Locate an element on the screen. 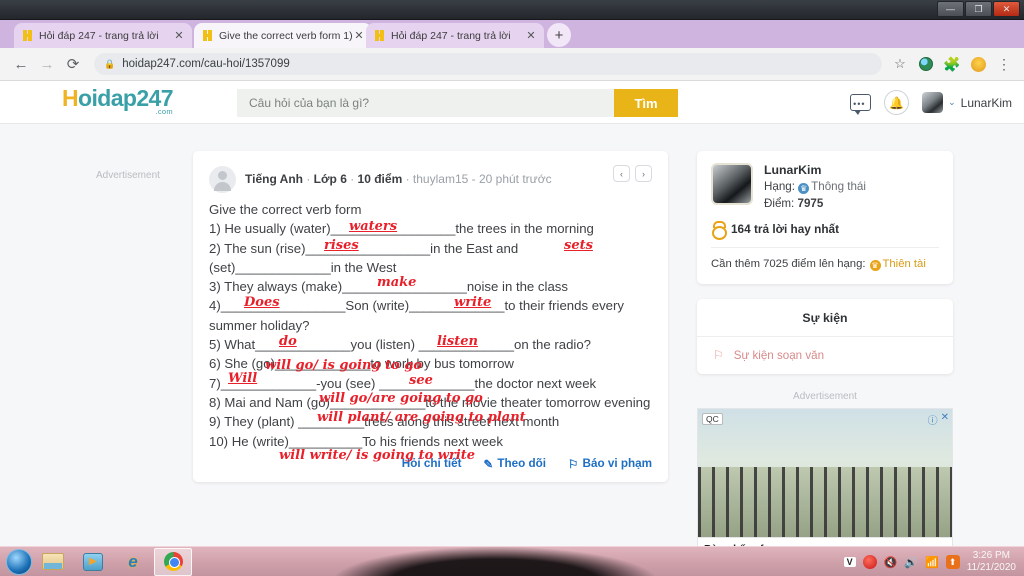  handwritten-answer: Does is located at coordinates (262, 302).